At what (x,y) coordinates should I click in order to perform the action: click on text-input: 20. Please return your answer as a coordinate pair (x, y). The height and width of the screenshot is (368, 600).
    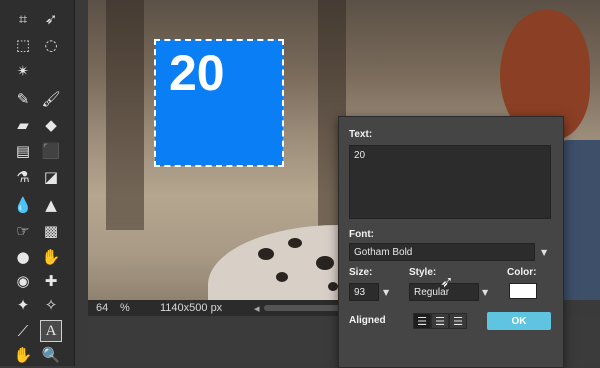
    Looking at the image, I should click on (450, 182).